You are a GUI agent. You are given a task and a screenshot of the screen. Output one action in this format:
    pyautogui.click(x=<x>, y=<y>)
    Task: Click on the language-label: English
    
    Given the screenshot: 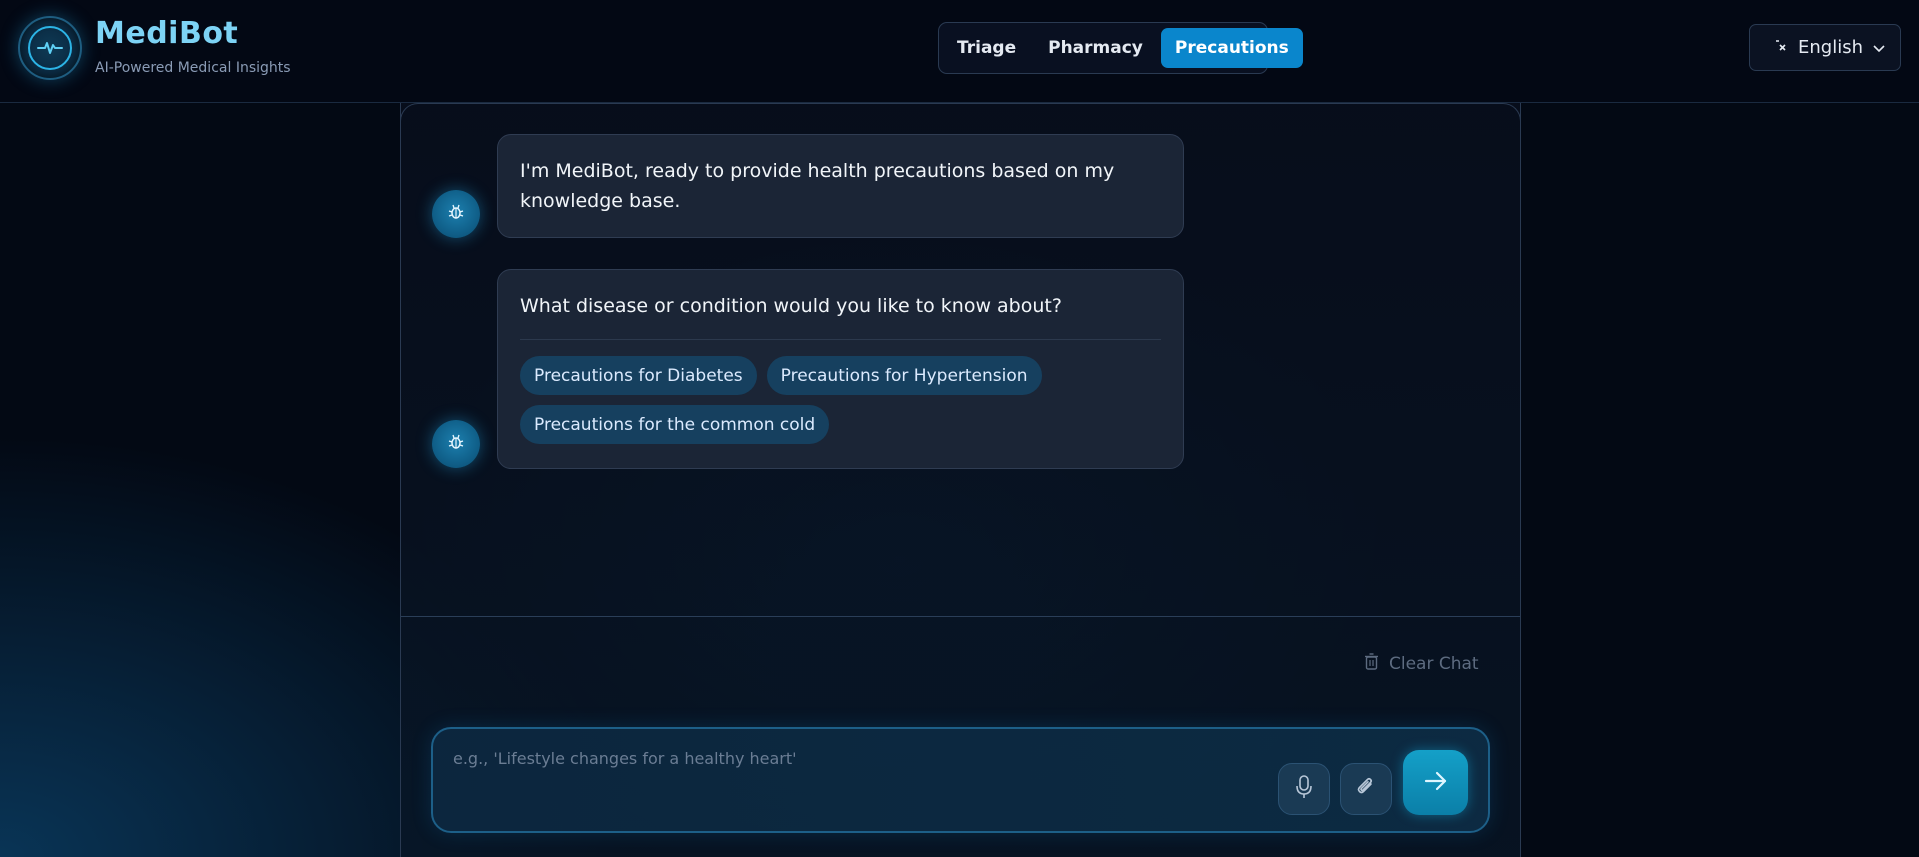 What is the action you would take?
    pyautogui.click(x=1830, y=47)
    